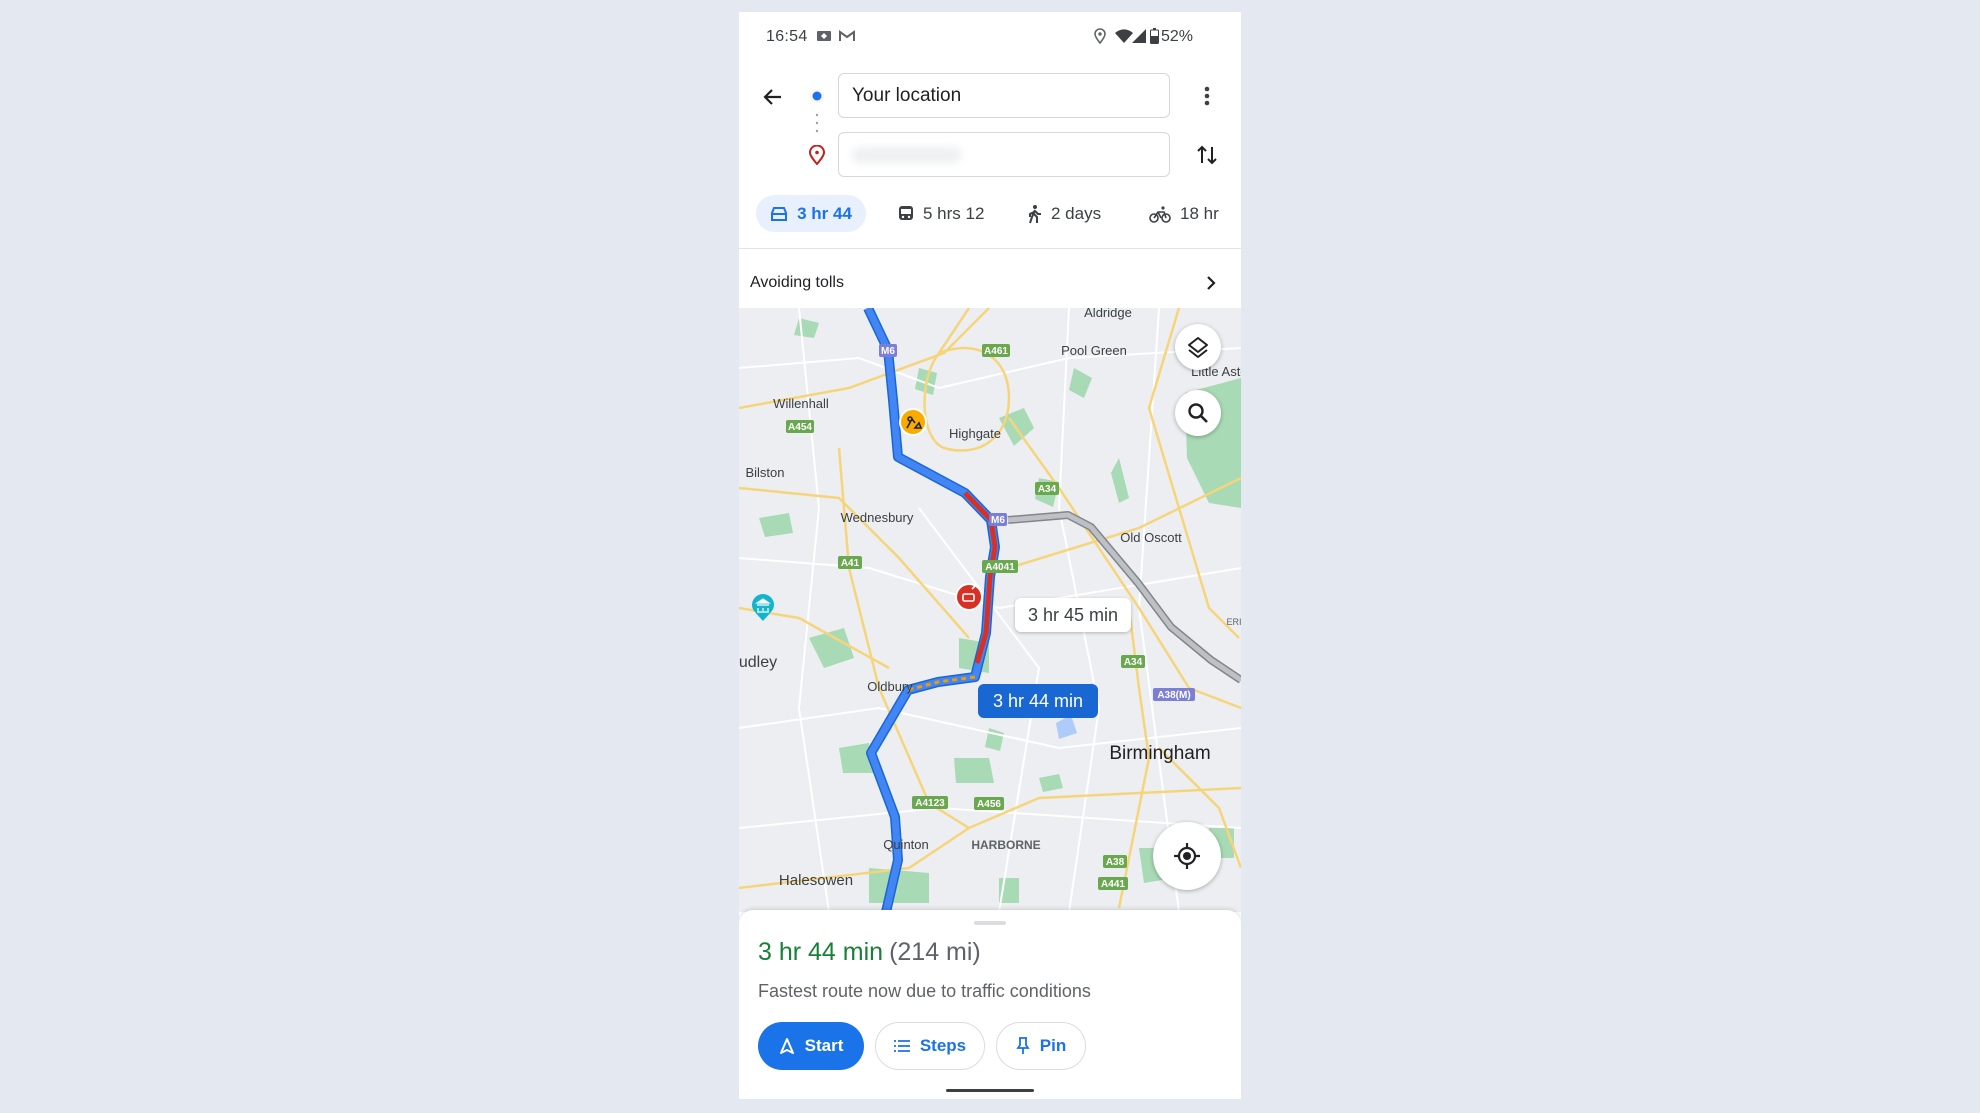 The image size is (1980, 1113). What do you see at coordinates (969, 597) in the screenshot?
I see `crash-icon` at bounding box center [969, 597].